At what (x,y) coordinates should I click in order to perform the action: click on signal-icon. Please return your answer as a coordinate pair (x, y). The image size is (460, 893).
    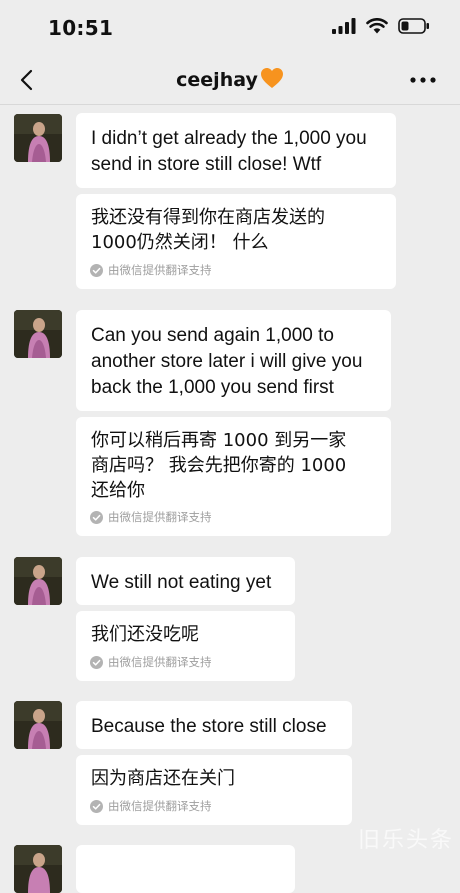
    Looking at the image, I should click on (344, 26).